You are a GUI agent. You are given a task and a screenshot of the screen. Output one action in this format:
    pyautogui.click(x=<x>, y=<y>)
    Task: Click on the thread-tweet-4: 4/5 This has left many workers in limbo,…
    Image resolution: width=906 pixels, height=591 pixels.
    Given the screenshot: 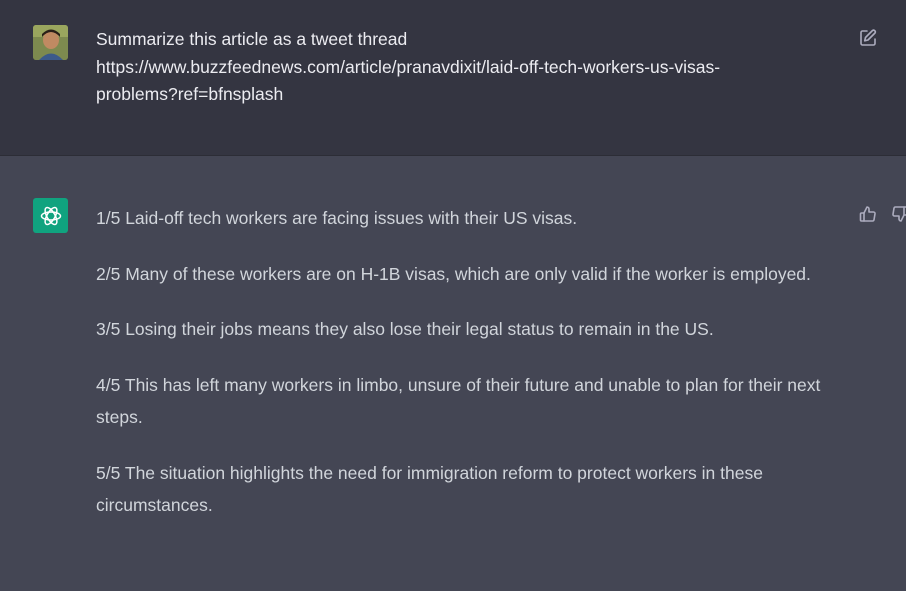 What is the action you would take?
    pyautogui.click(x=458, y=401)
    